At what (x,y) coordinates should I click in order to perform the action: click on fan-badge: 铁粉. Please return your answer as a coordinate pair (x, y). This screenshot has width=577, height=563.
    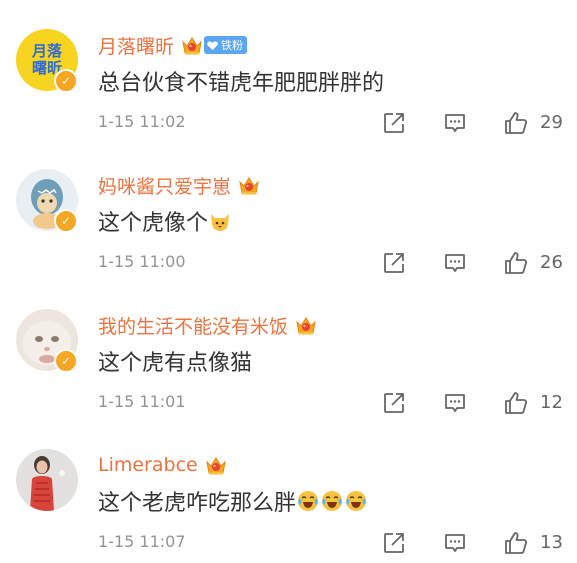
    Looking at the image, I should click on (226, 45).